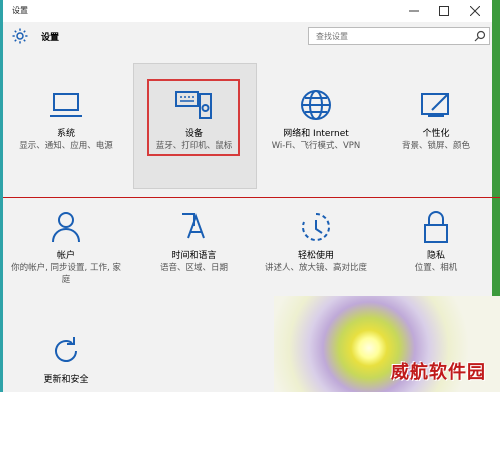 The width and height of the screenshot is (500, 456). What do you see at coordinates (251, 197) in the screenshot?
I see `red-divider-line` at bounding box center [251, 197].